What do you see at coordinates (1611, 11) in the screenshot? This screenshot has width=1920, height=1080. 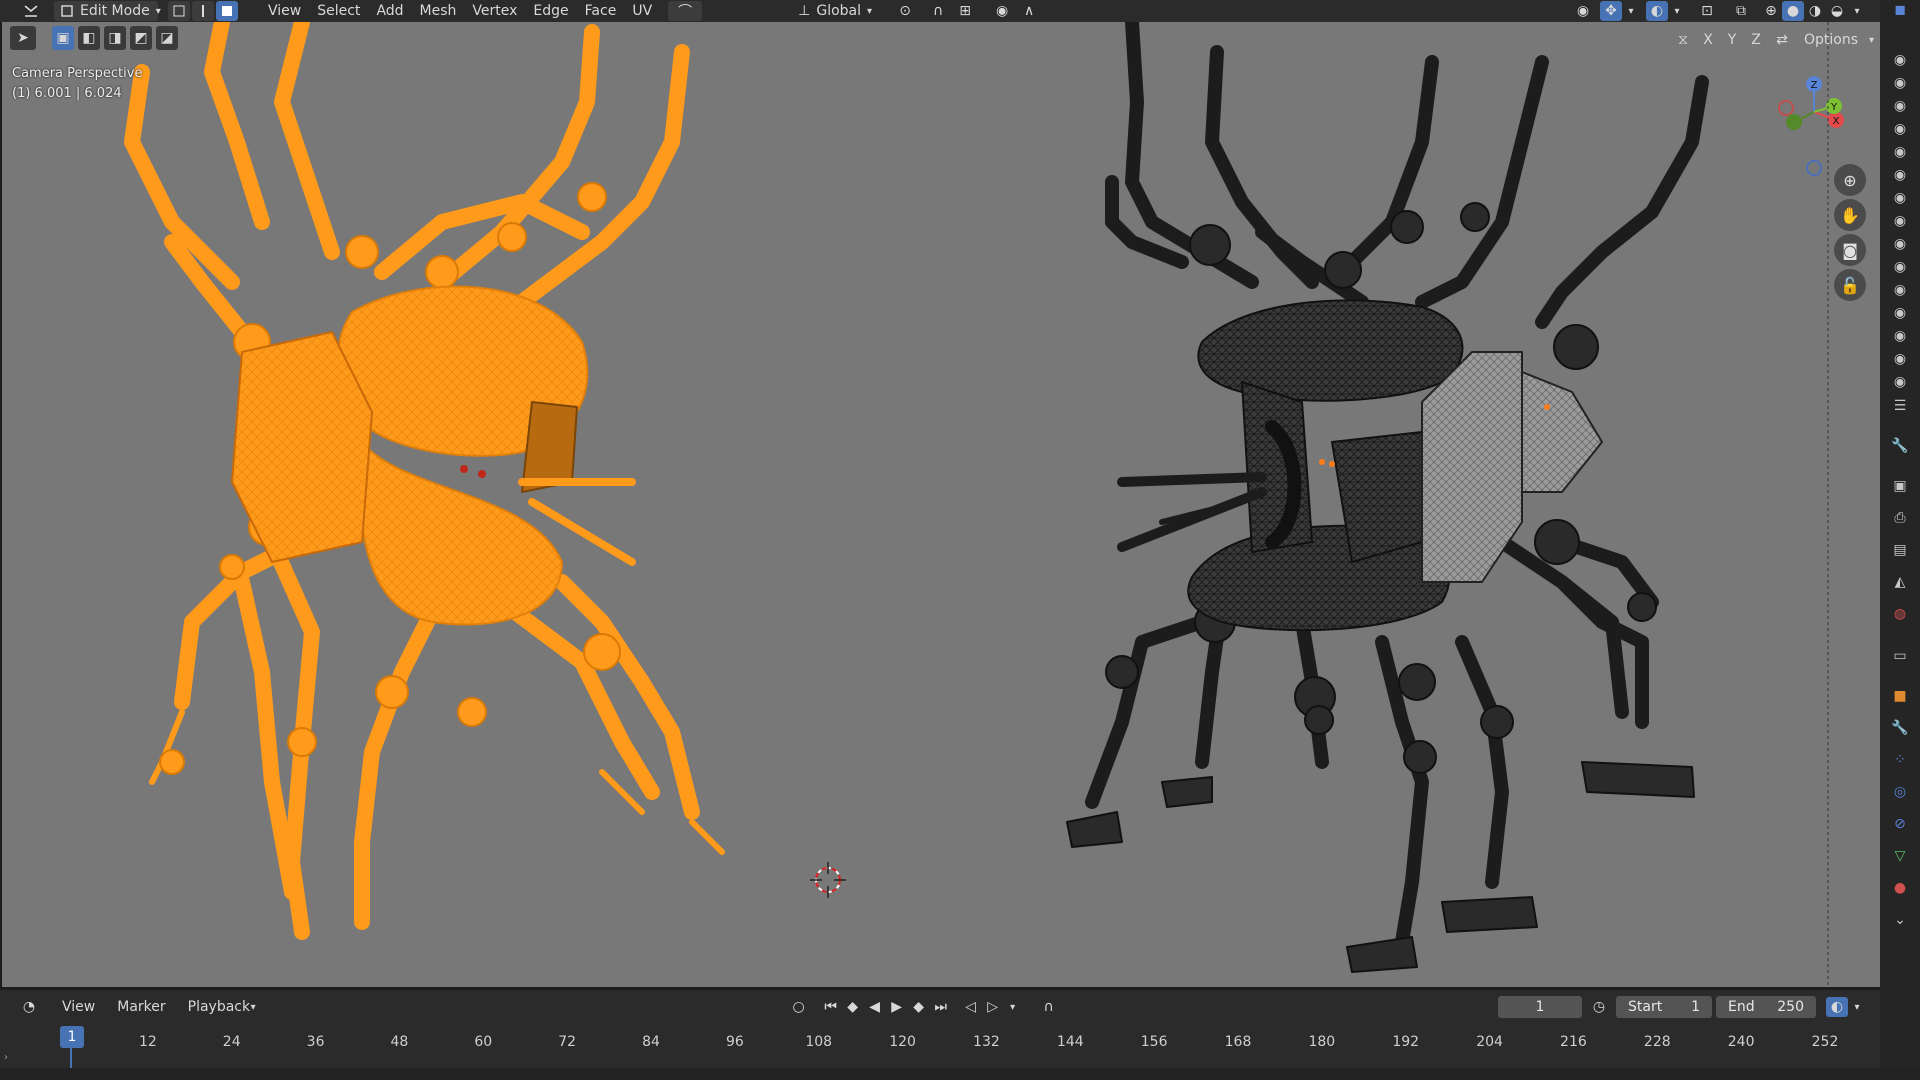 I see `gizmo-toggle: ✥` at bounding box center [1611, 11].